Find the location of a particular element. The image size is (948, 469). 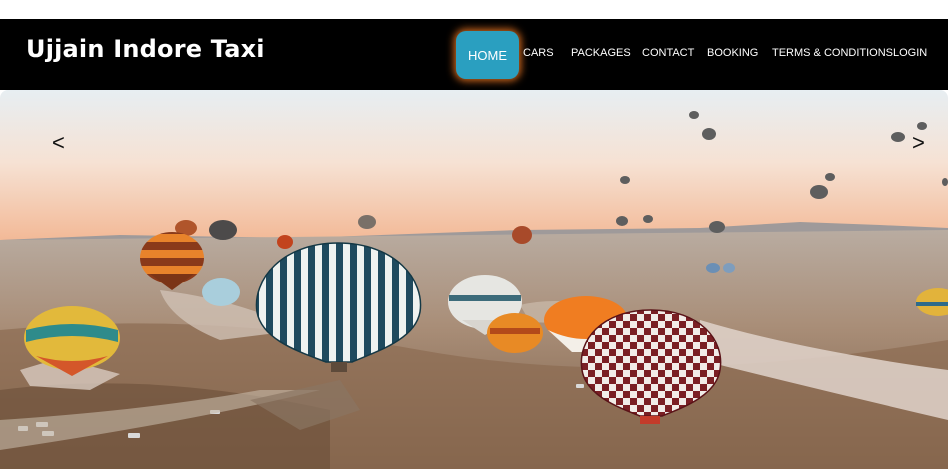

nav-item-contact: CONTACT is located at coordinates (668, 53).